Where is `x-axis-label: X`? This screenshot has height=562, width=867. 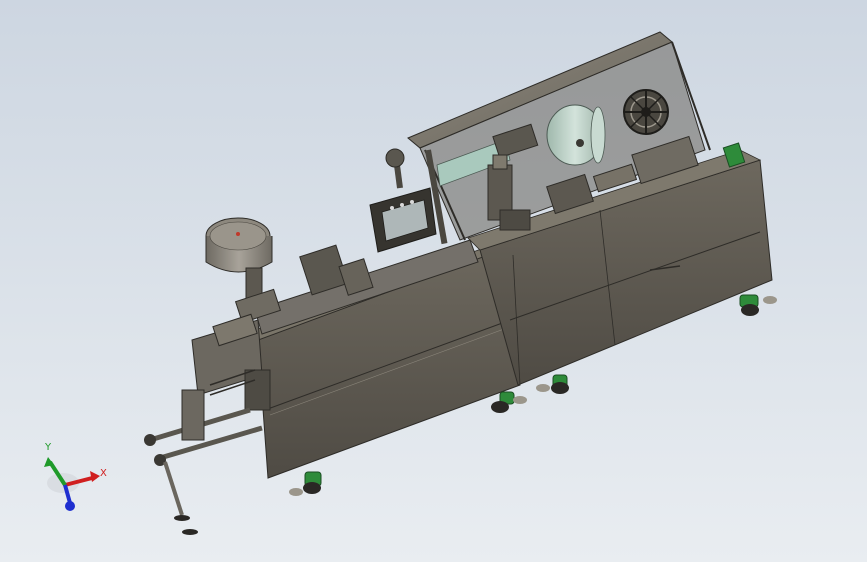
x-axis-label: X is located at coordinates (103, 473).